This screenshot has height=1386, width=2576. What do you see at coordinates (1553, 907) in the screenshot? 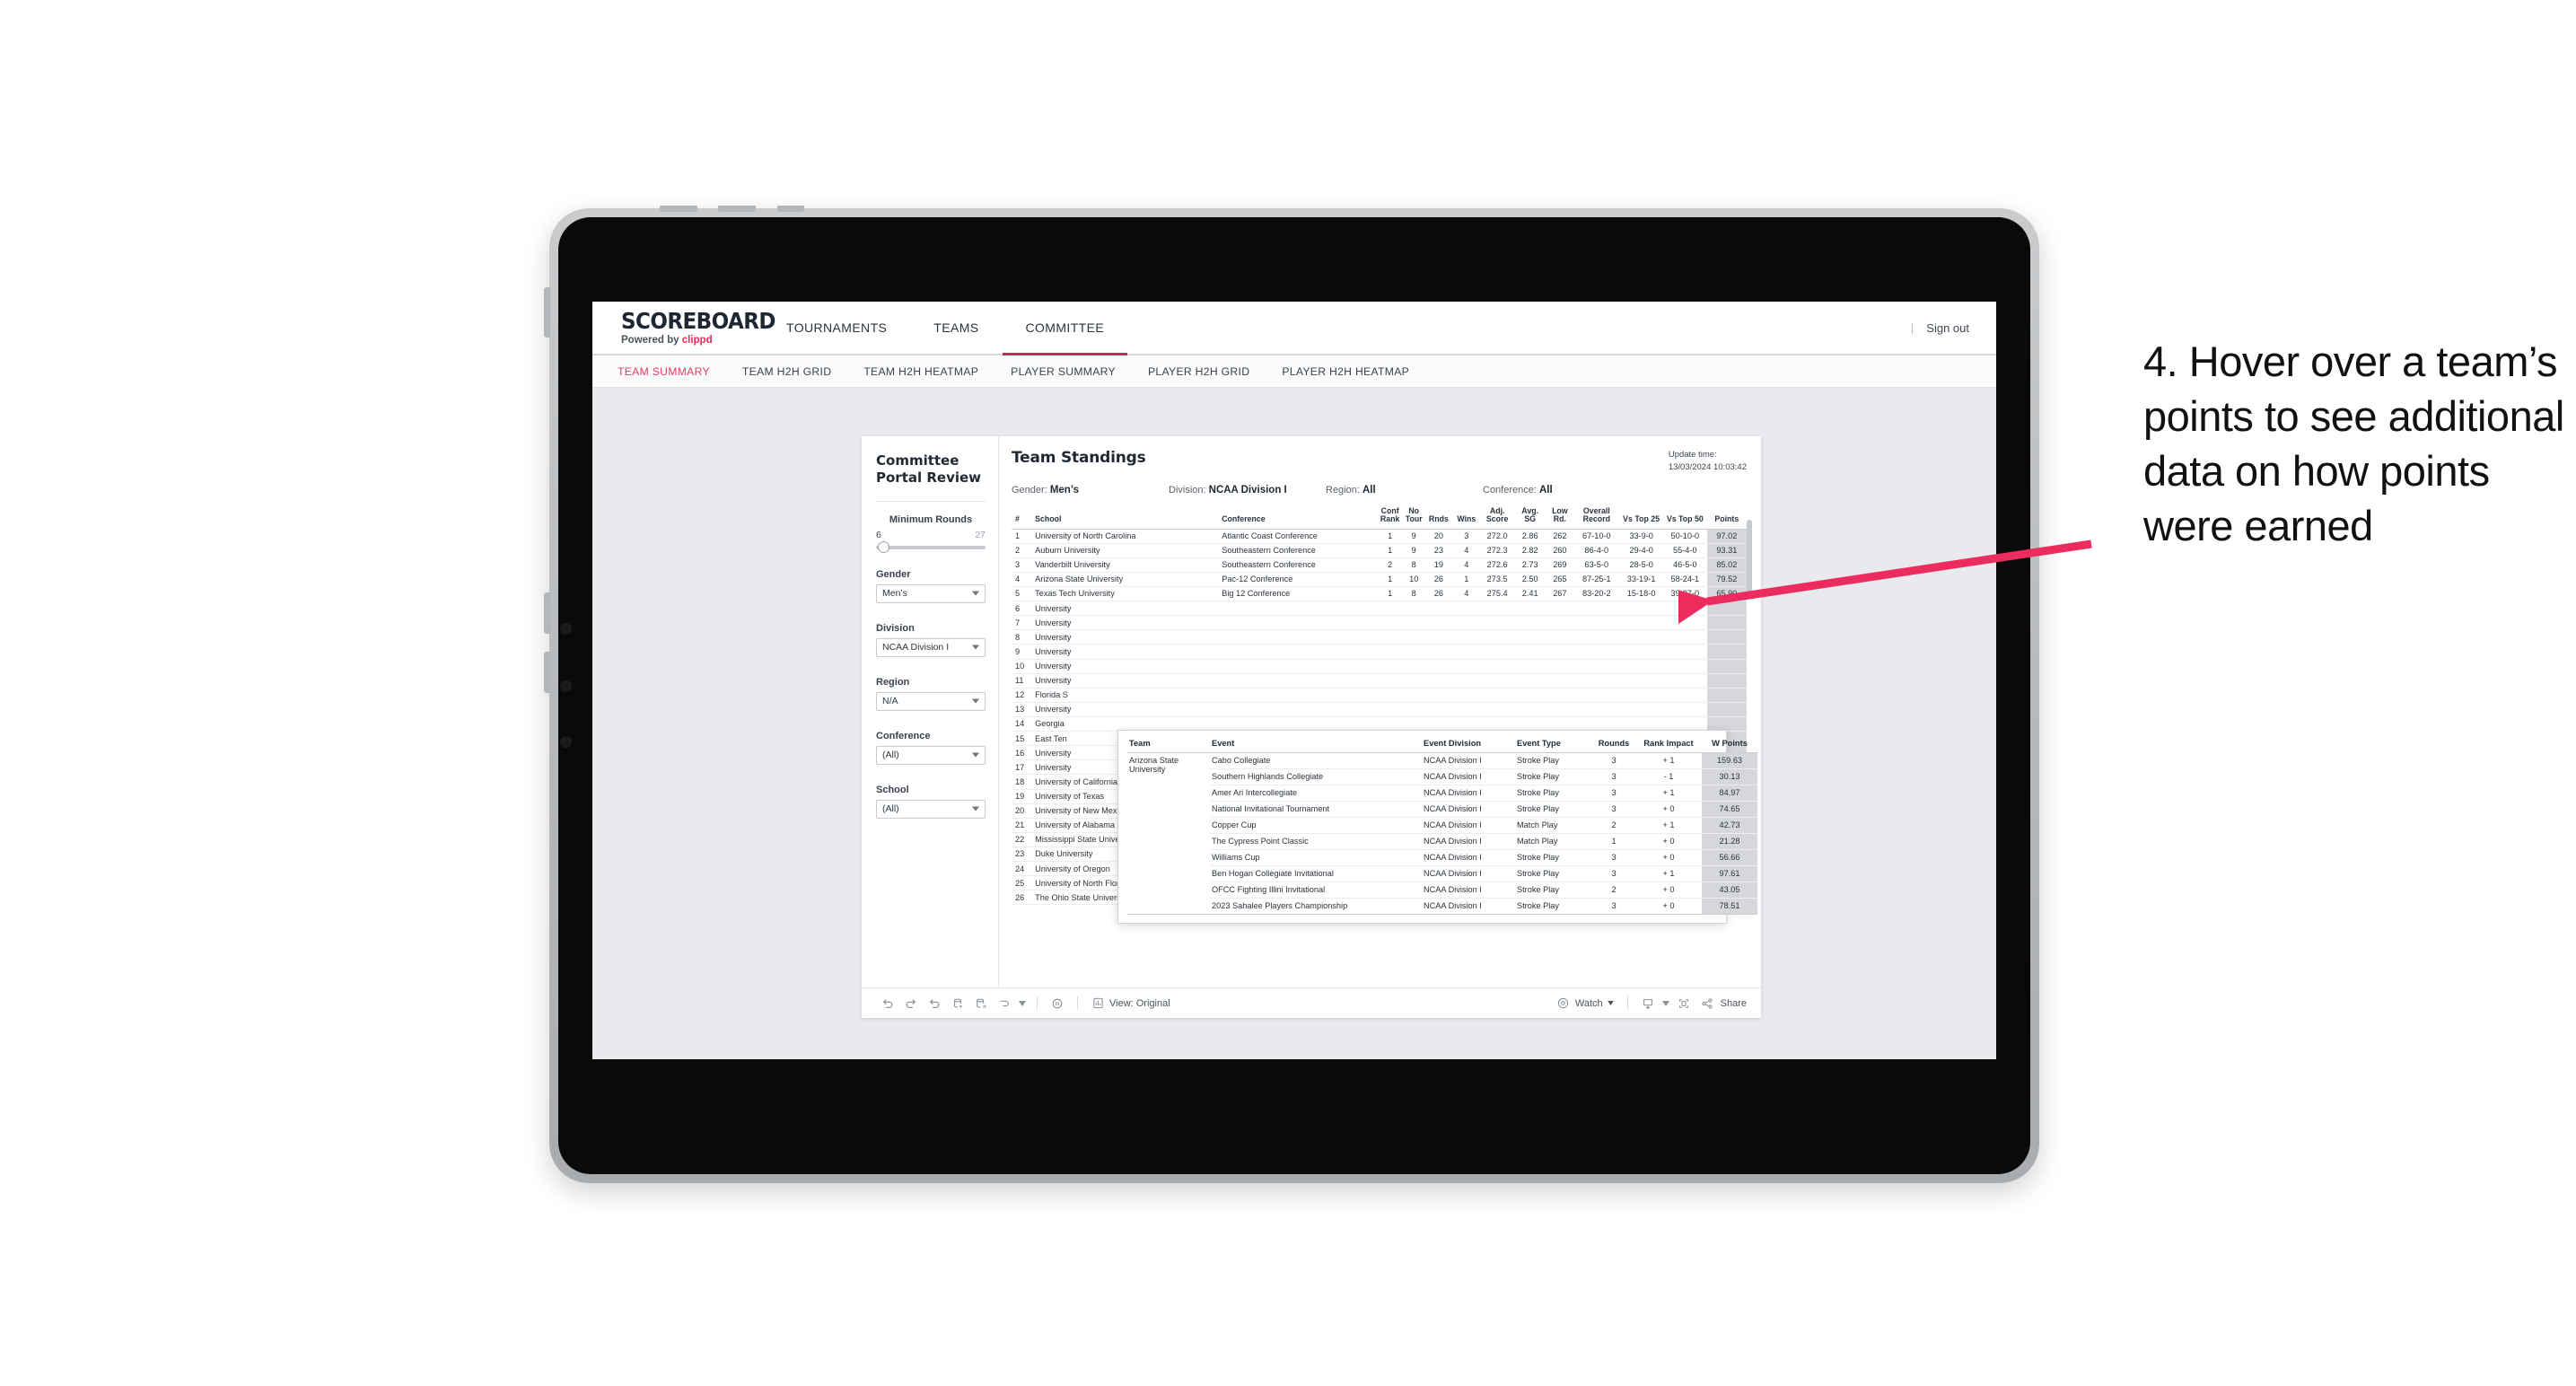
I see `tooltip-type-cell: Stroke Play` at bounding box center [1553, 907].